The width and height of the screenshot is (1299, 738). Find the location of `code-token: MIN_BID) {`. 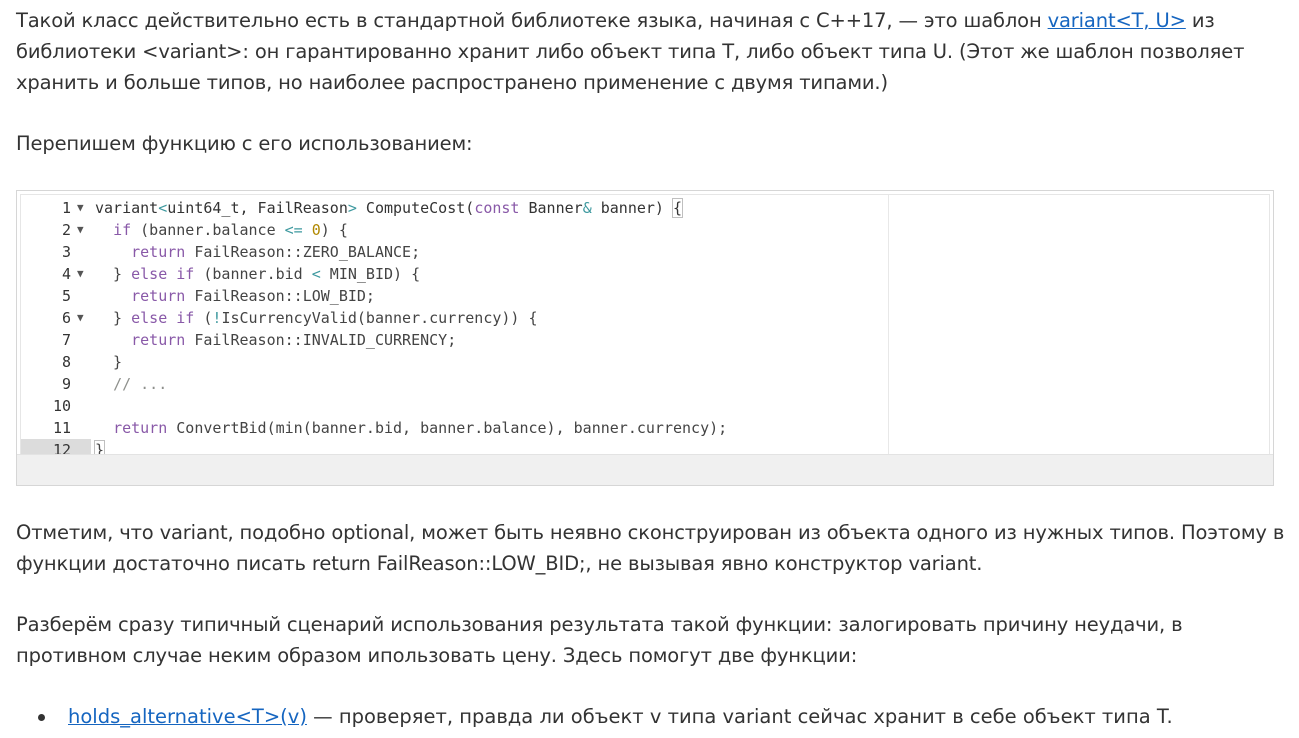

code-token: MIN_BID) { is located at coordinates (370, 274).